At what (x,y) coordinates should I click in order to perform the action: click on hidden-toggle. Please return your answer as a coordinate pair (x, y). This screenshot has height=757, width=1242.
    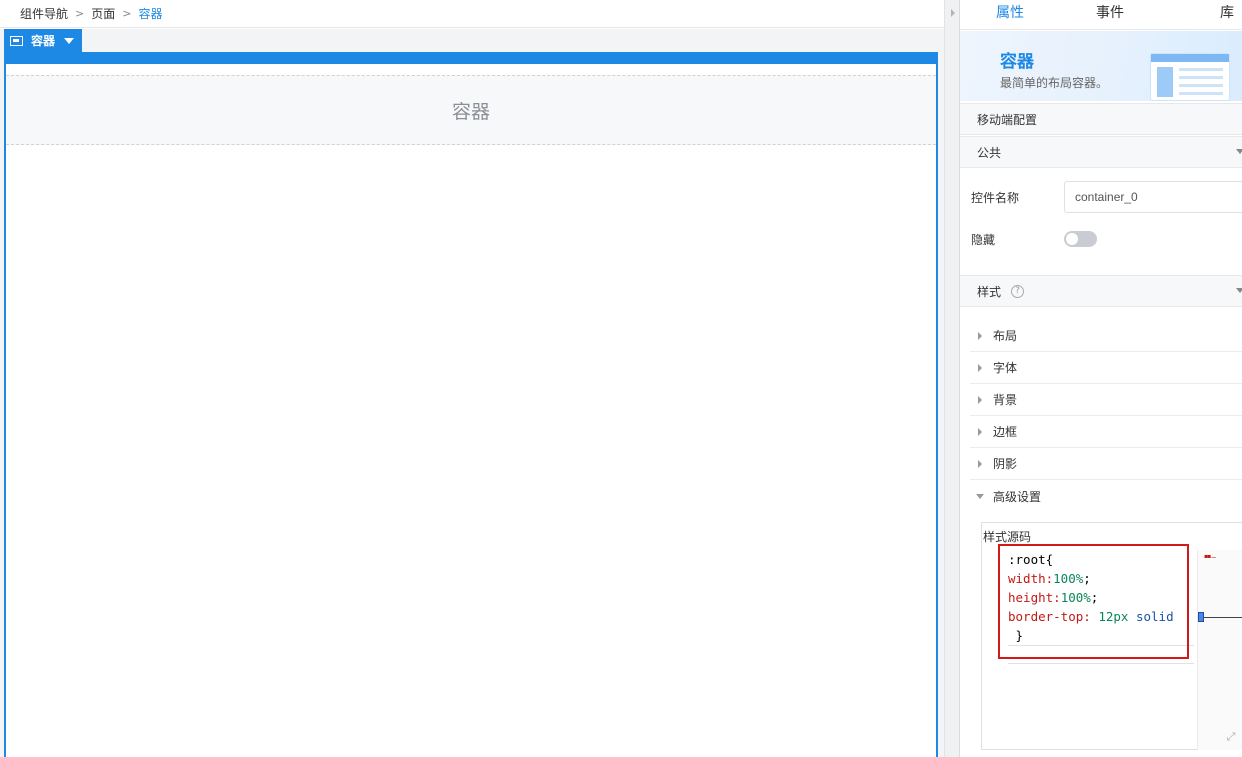
    Looking at the image, I should click on (1080, 239).